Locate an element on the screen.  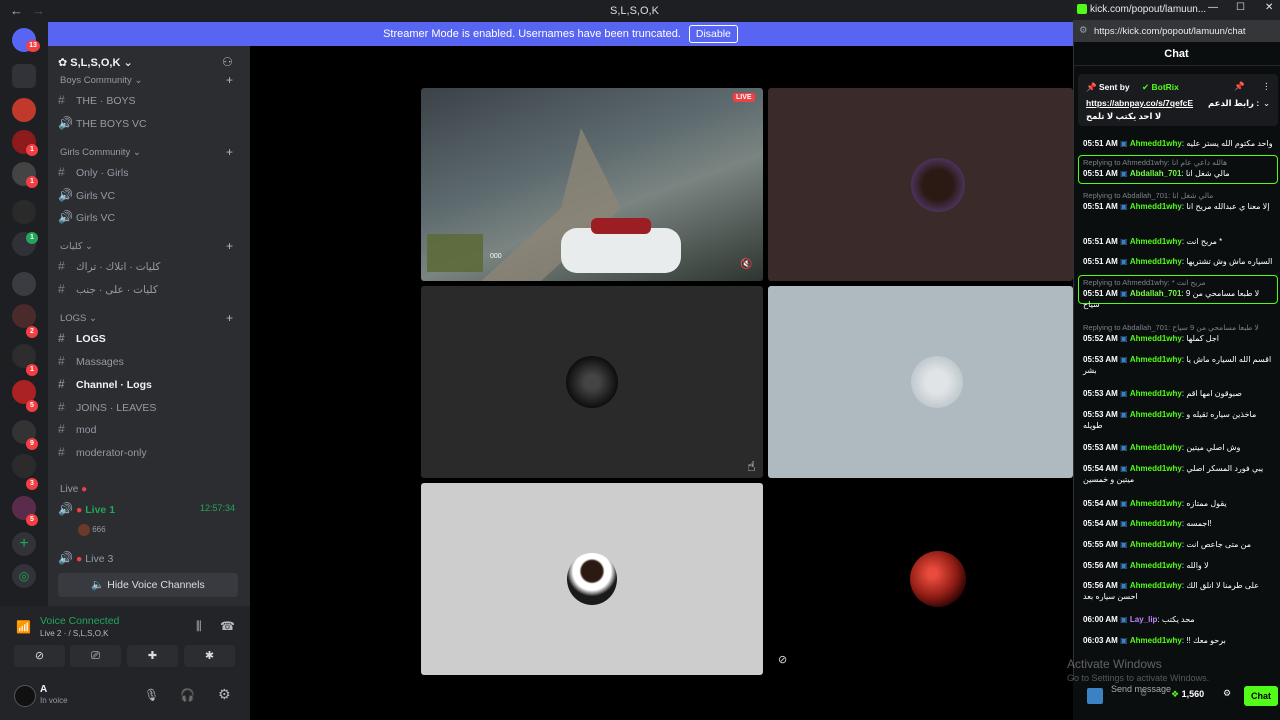
noise-suppression-icon: ⫼ is located at coordinates (199, 626).